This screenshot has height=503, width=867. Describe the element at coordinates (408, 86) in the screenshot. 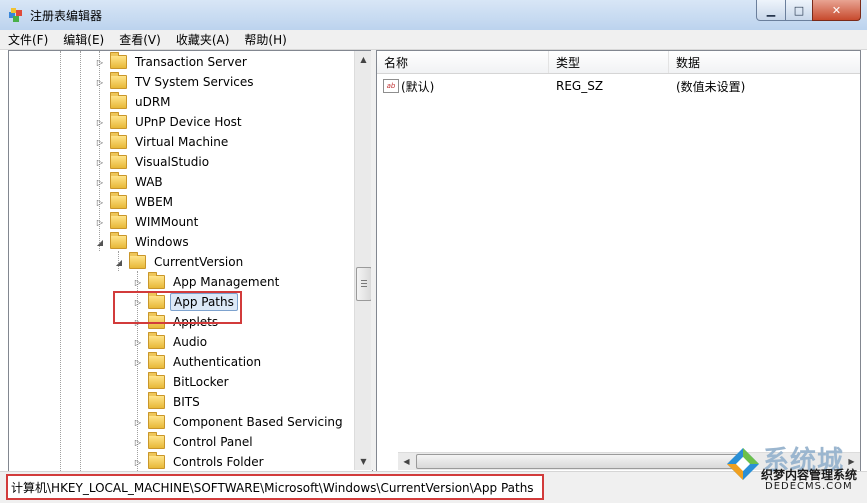

I see `value-name-cell: ab (默认)` at that location.